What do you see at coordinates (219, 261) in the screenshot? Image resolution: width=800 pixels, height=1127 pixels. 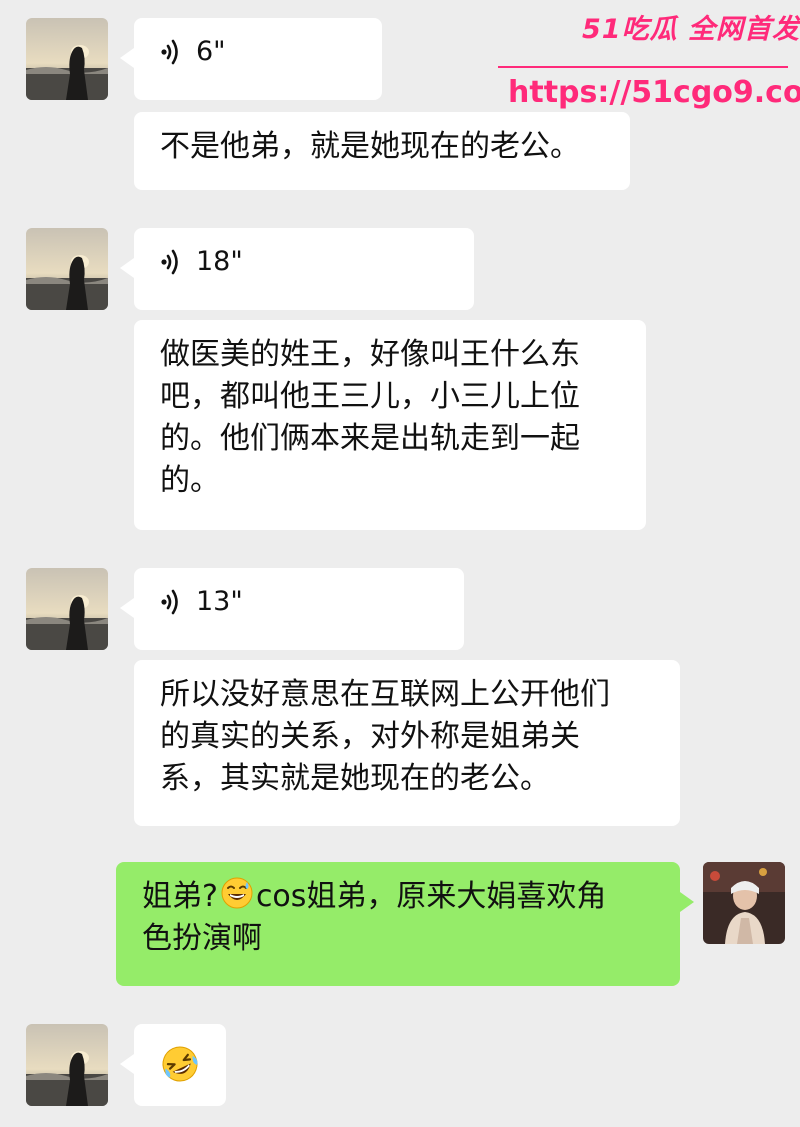 I see `voice-duration: 18"` at bounding box center [219, 261].